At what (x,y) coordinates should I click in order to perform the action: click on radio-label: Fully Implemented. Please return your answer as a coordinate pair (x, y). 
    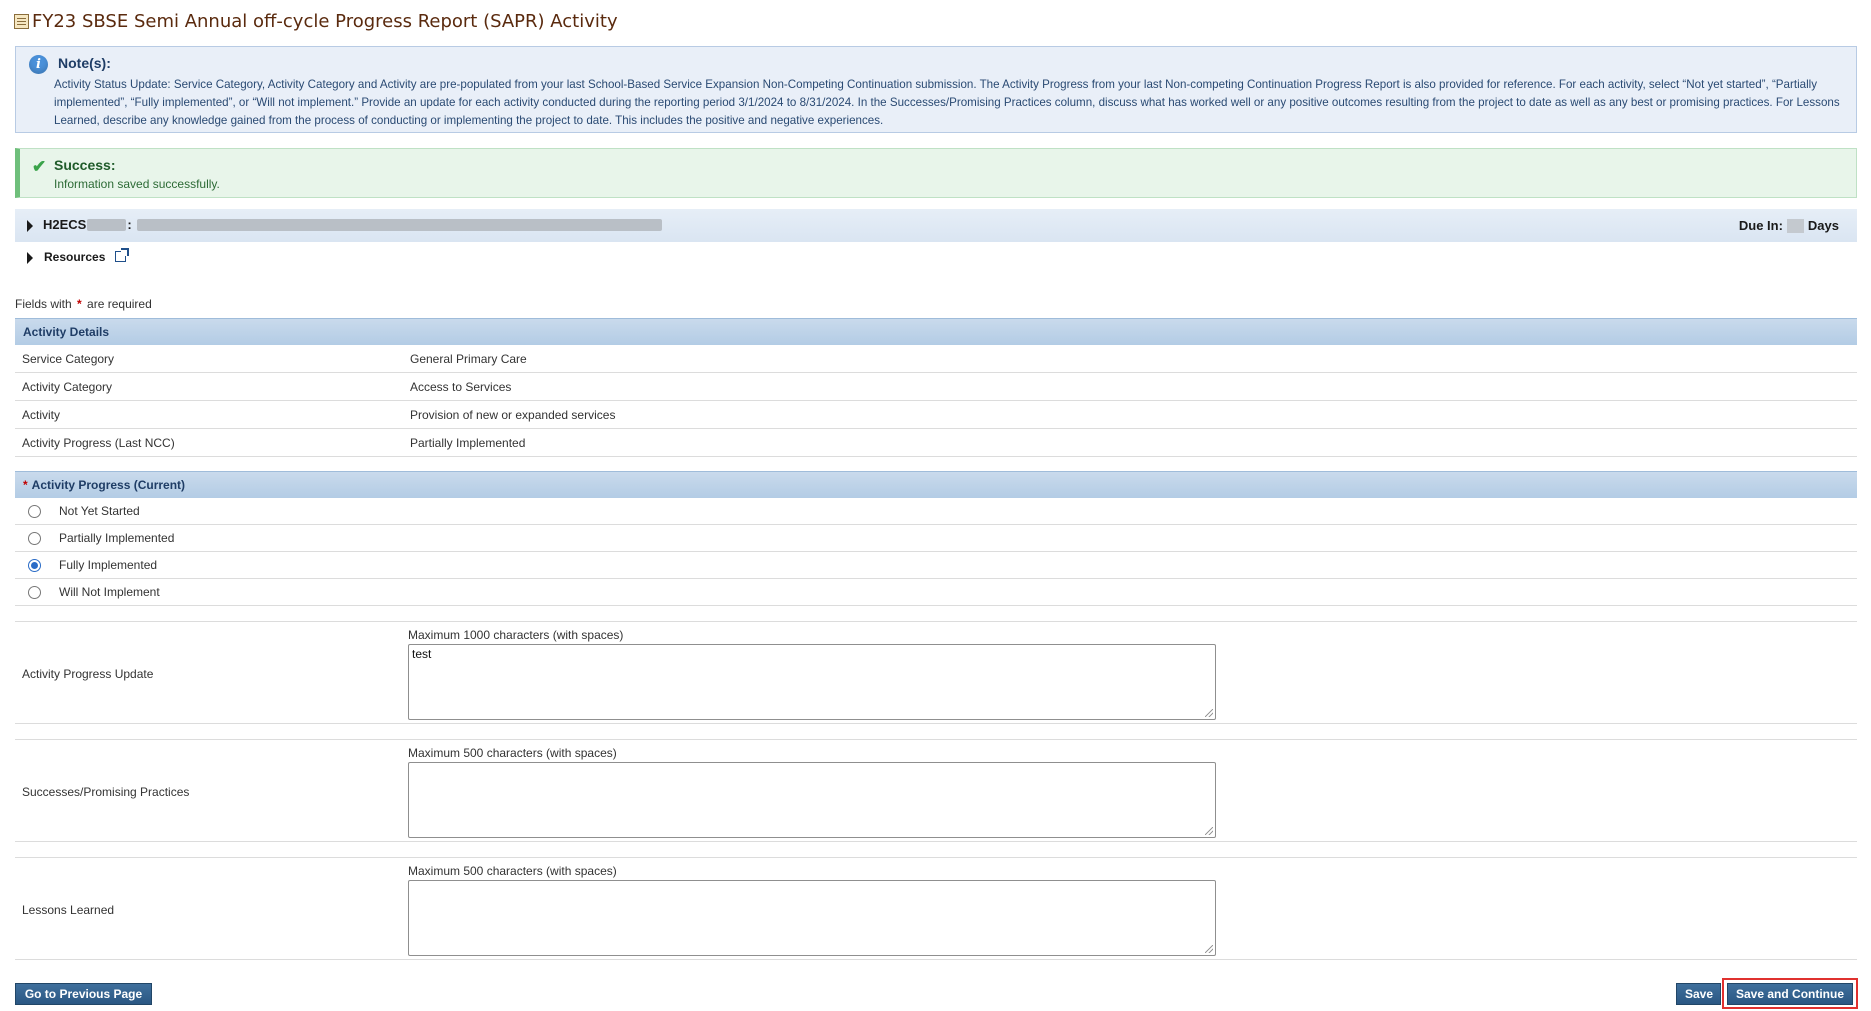
    Looking at the image, I should click on (108, 565).